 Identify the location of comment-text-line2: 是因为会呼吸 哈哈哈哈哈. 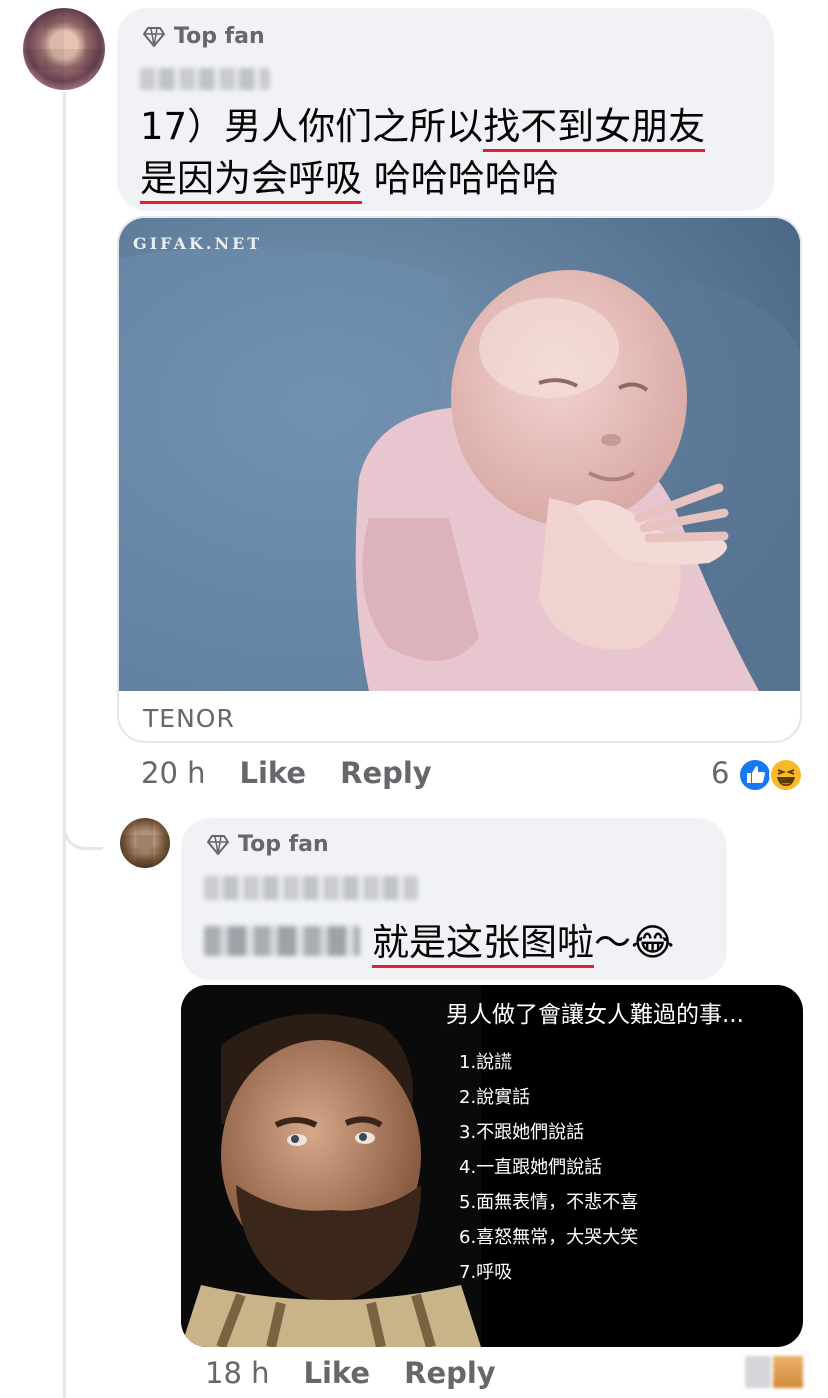
(349, 178).